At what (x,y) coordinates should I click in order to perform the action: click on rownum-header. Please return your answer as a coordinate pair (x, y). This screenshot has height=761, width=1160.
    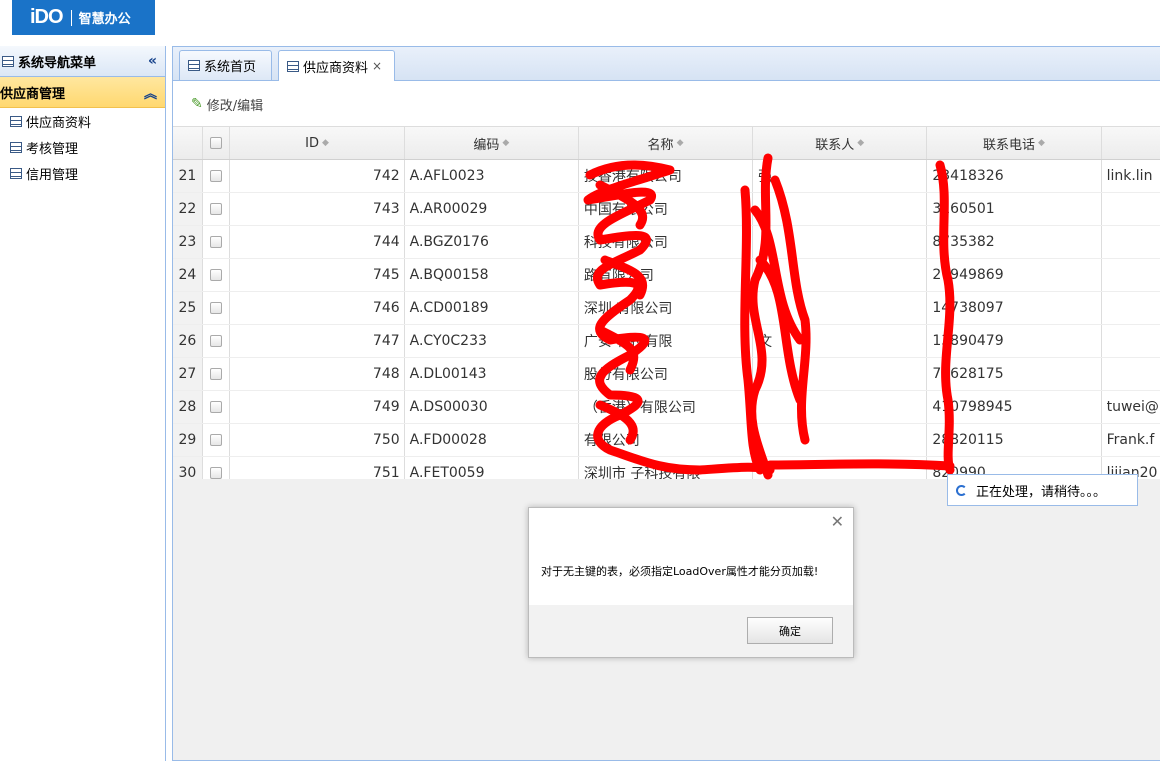
    Looking at the image, I should click on (188, 143).